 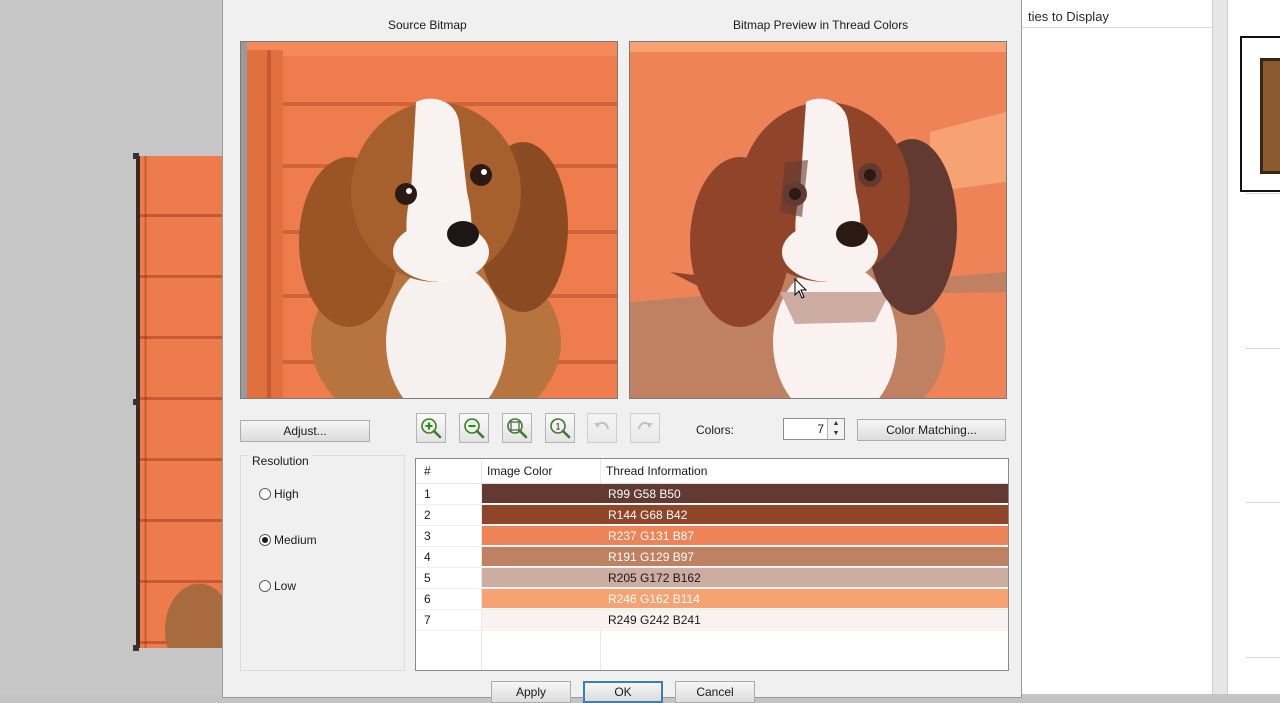 What do you see at coordinates (427, 620) in the screenshot?
I see `row-number: 7` at bounding box center [427, 620].